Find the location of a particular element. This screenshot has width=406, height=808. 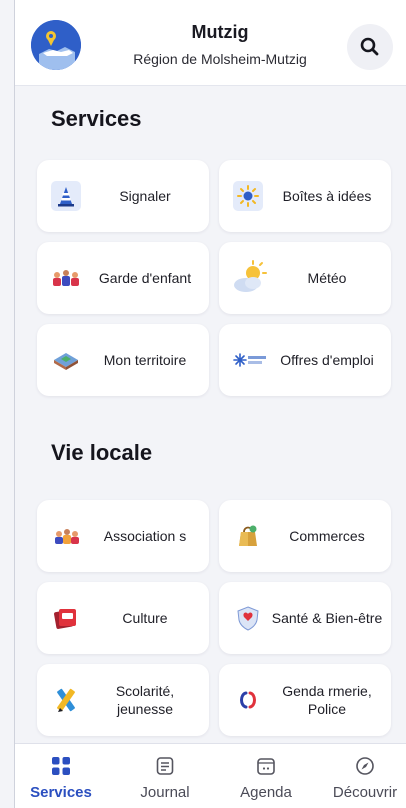

bottom-navigation: Services Journal Agenda Découvrir is located at coordinates (210, 775).